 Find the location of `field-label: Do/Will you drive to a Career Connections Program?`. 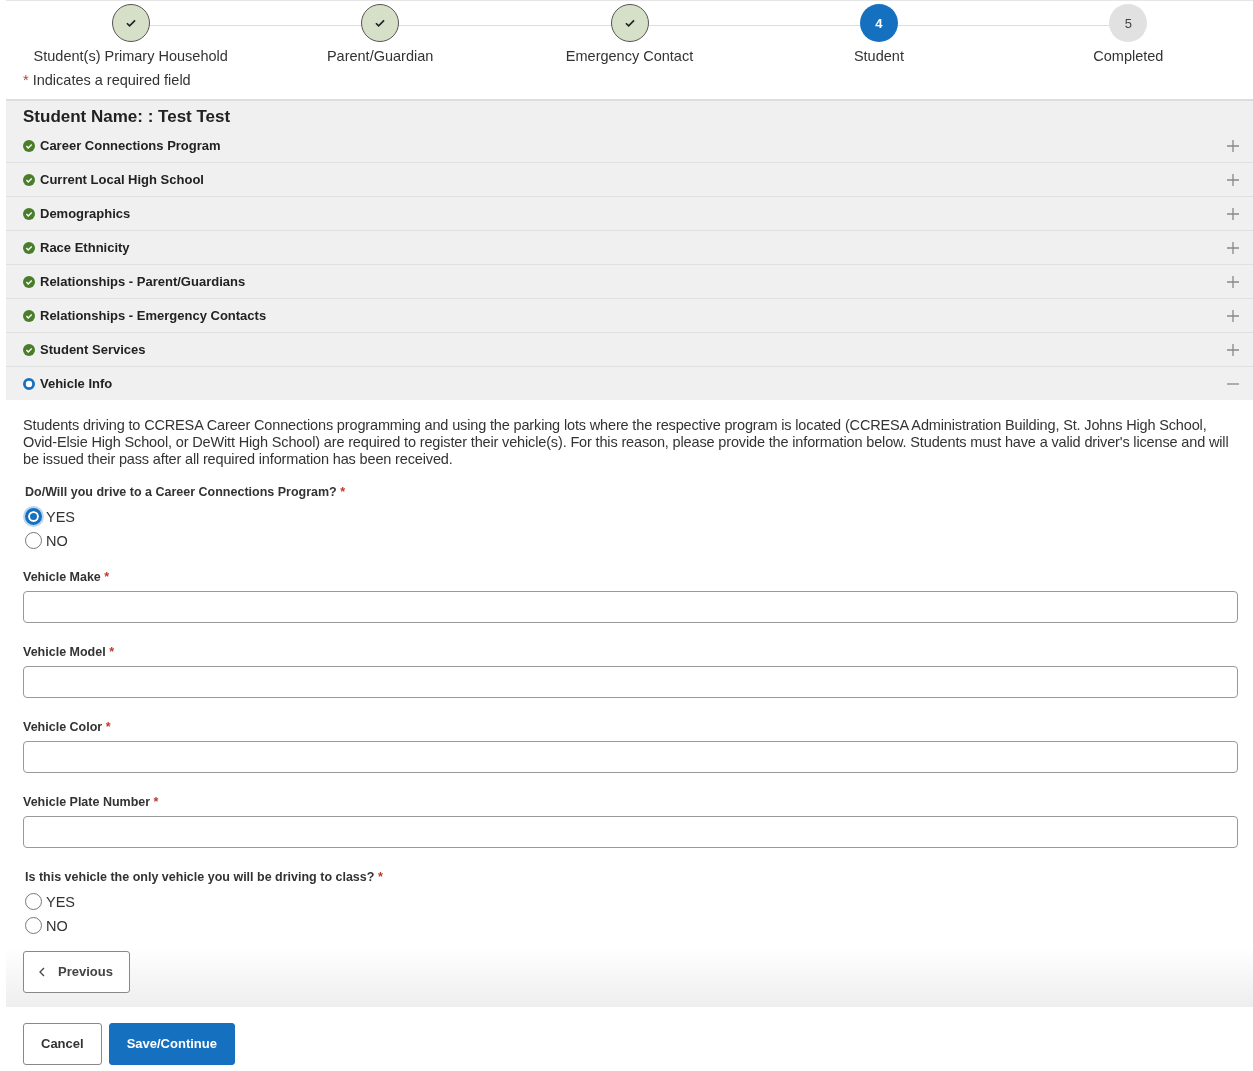

field-label: Do/Will you drive to a Career Connections Program? is located at coordinates (181, 491).